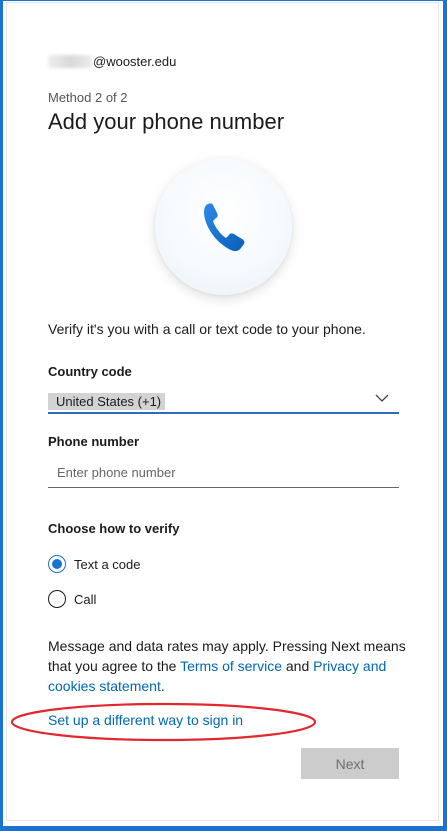  I want to click on phone-illustration, so click(223, 226).